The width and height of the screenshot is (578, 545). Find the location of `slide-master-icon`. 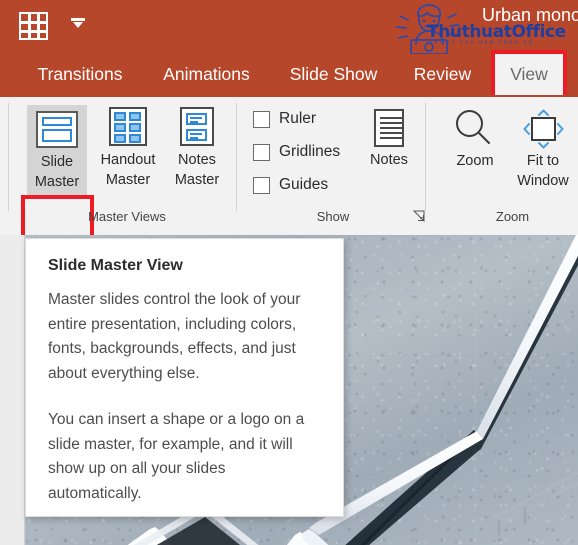

slide-master-icon is located at coordinates (57, 129).